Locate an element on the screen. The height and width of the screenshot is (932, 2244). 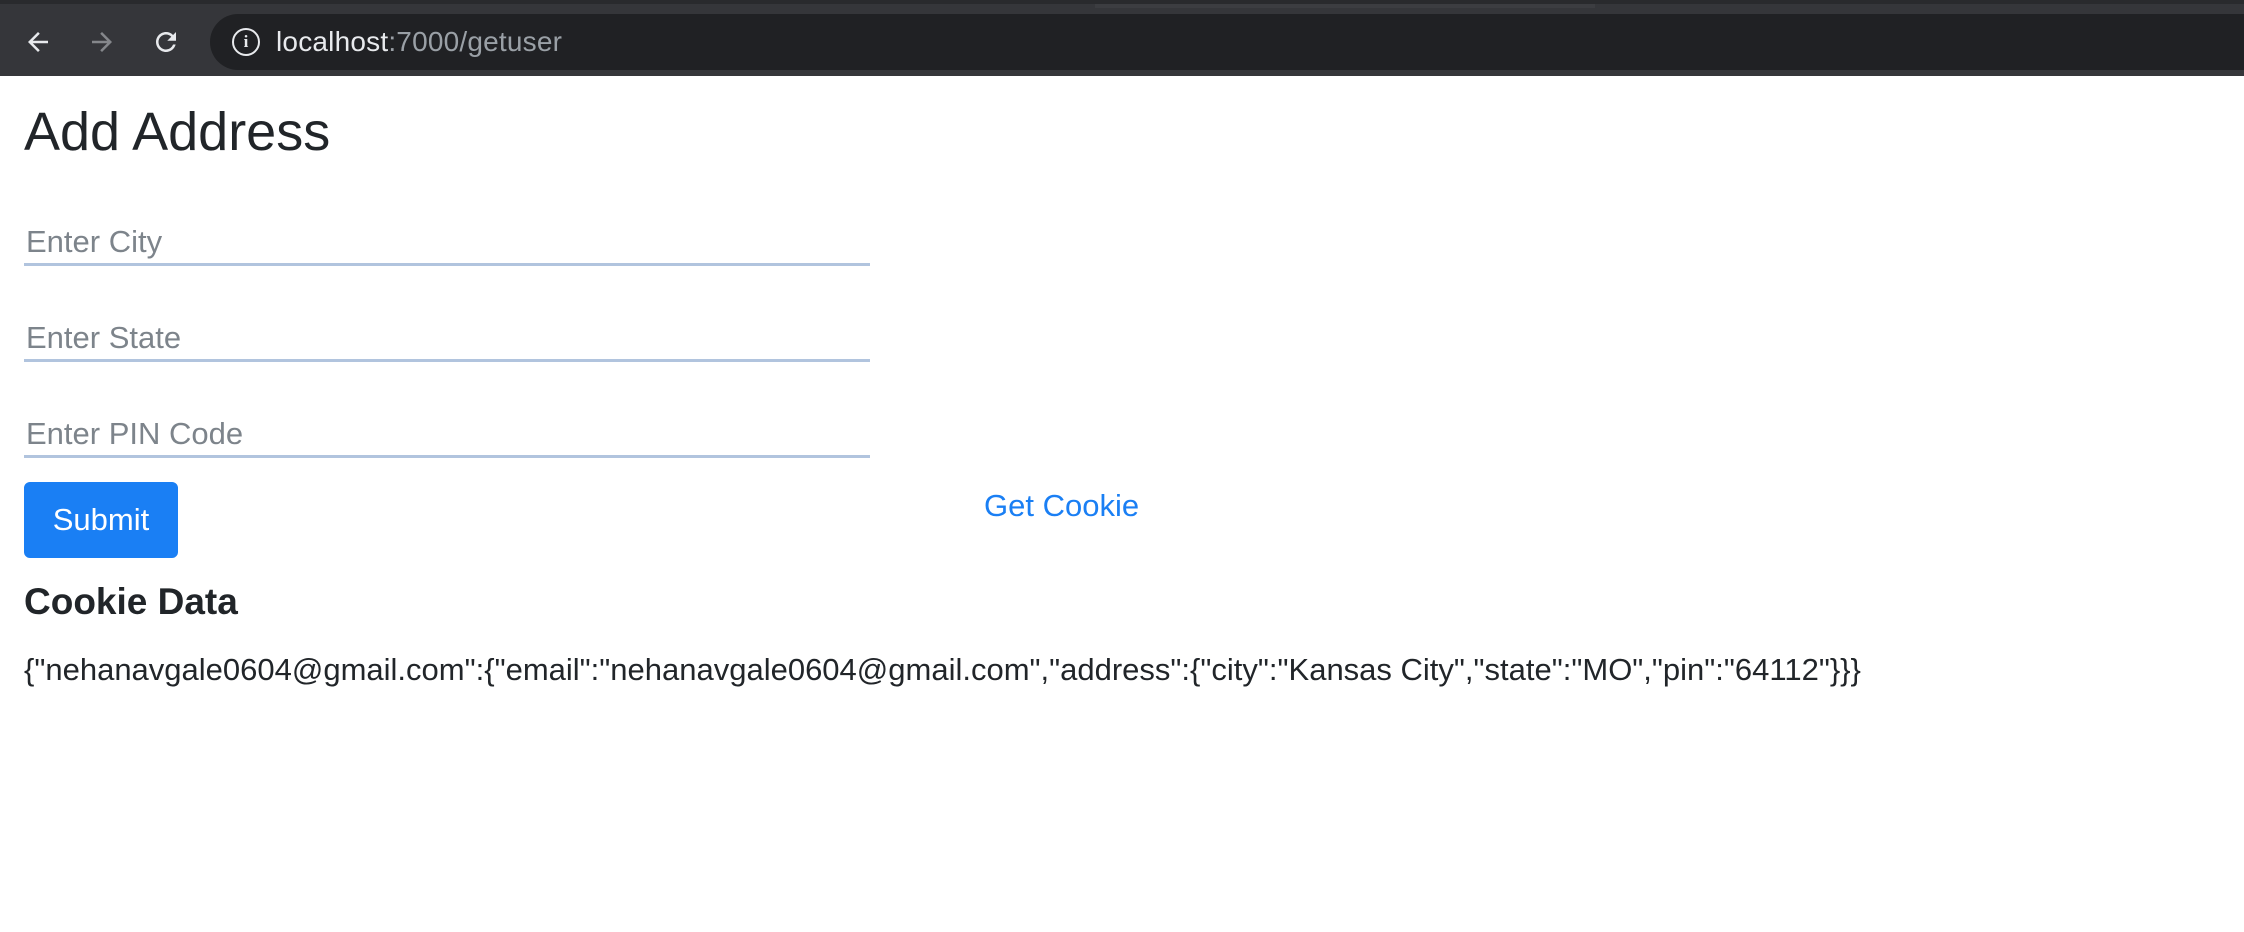
browser-toolbar: i localhost:7000/getuser is located at coordinates (1122, 38).